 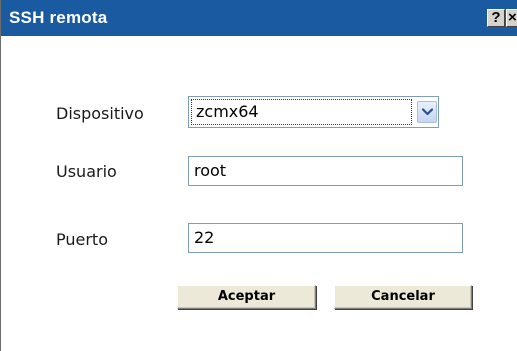 What do you see at coordinates (301, 112) in the screenshot?
I see `device-select-value: zcmx64` at bounding box center [301, 112].